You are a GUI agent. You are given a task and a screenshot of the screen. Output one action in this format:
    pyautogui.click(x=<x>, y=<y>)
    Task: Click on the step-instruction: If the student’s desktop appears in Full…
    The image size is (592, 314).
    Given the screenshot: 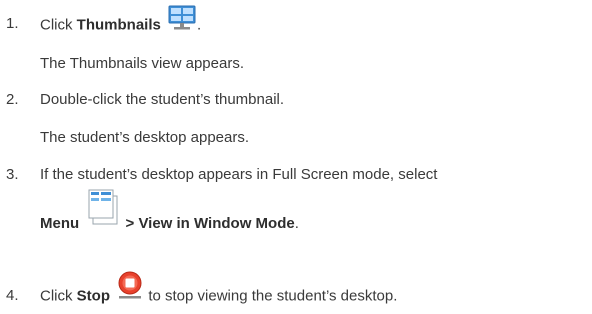 What is the action you would take?
    pyautogui.click(x=239, y=174)
    